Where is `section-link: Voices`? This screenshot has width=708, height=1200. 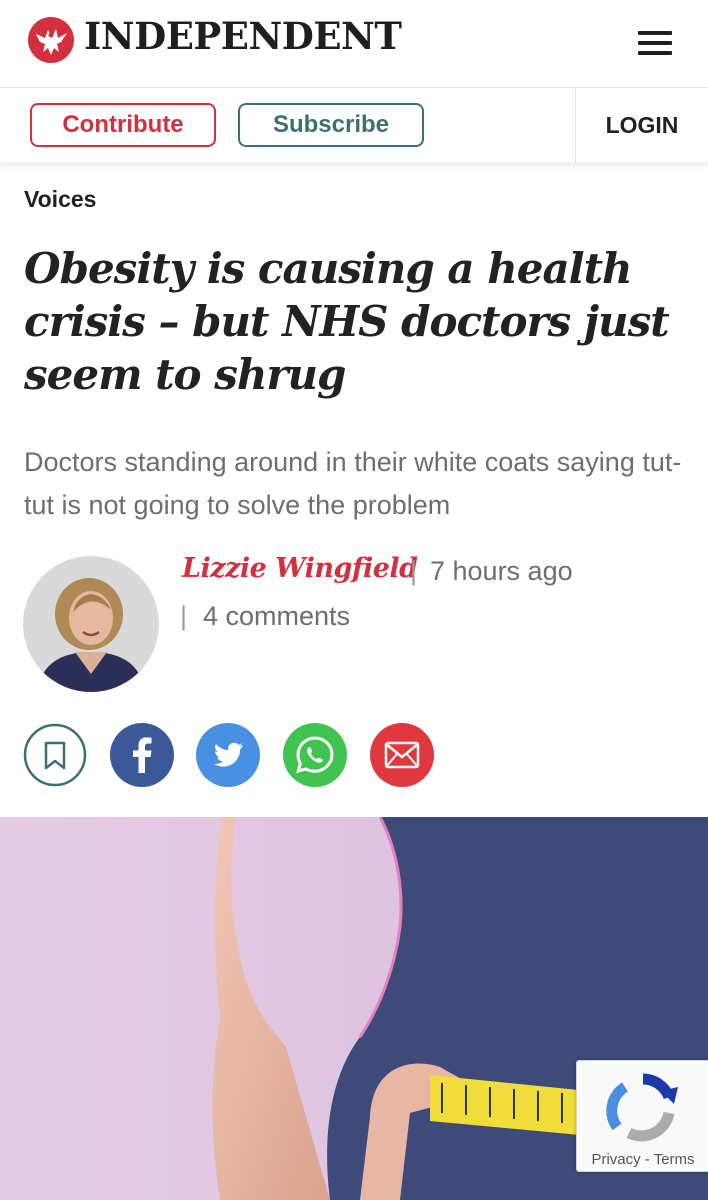
section-link: Voices is located at coordinates (60, 199).